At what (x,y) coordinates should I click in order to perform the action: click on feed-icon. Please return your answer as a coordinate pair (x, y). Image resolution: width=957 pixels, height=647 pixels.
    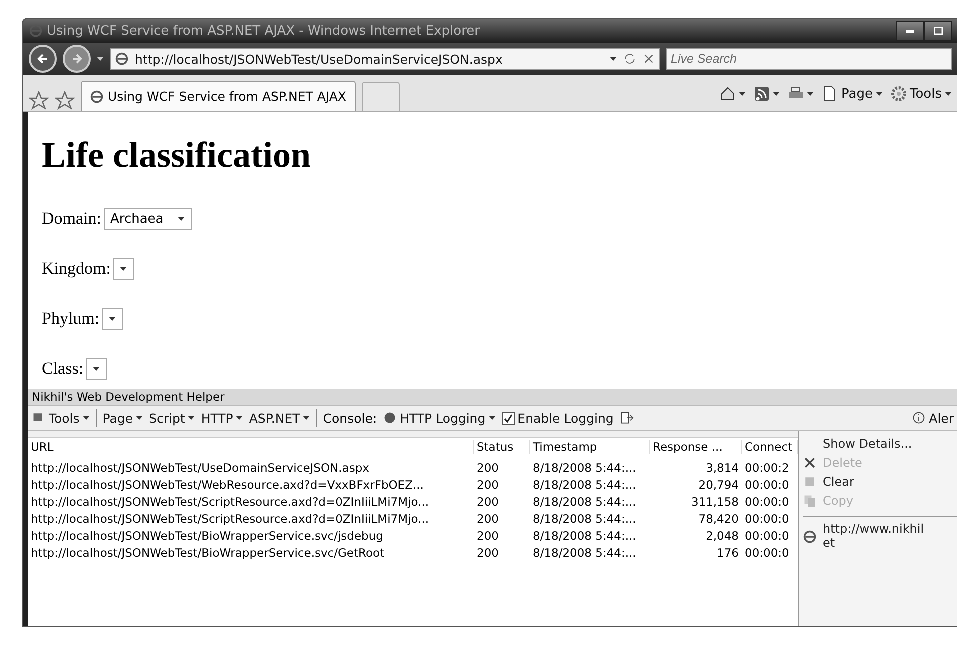
    Looking at the image, I should click on (762, 94).